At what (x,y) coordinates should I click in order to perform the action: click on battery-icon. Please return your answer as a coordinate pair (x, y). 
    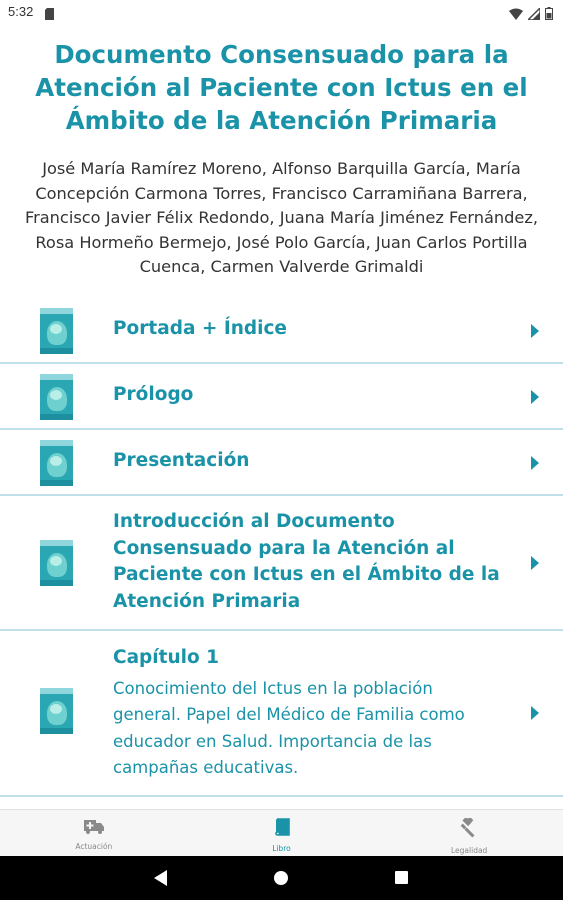
    Looking at the image, I should click on (549, 14).